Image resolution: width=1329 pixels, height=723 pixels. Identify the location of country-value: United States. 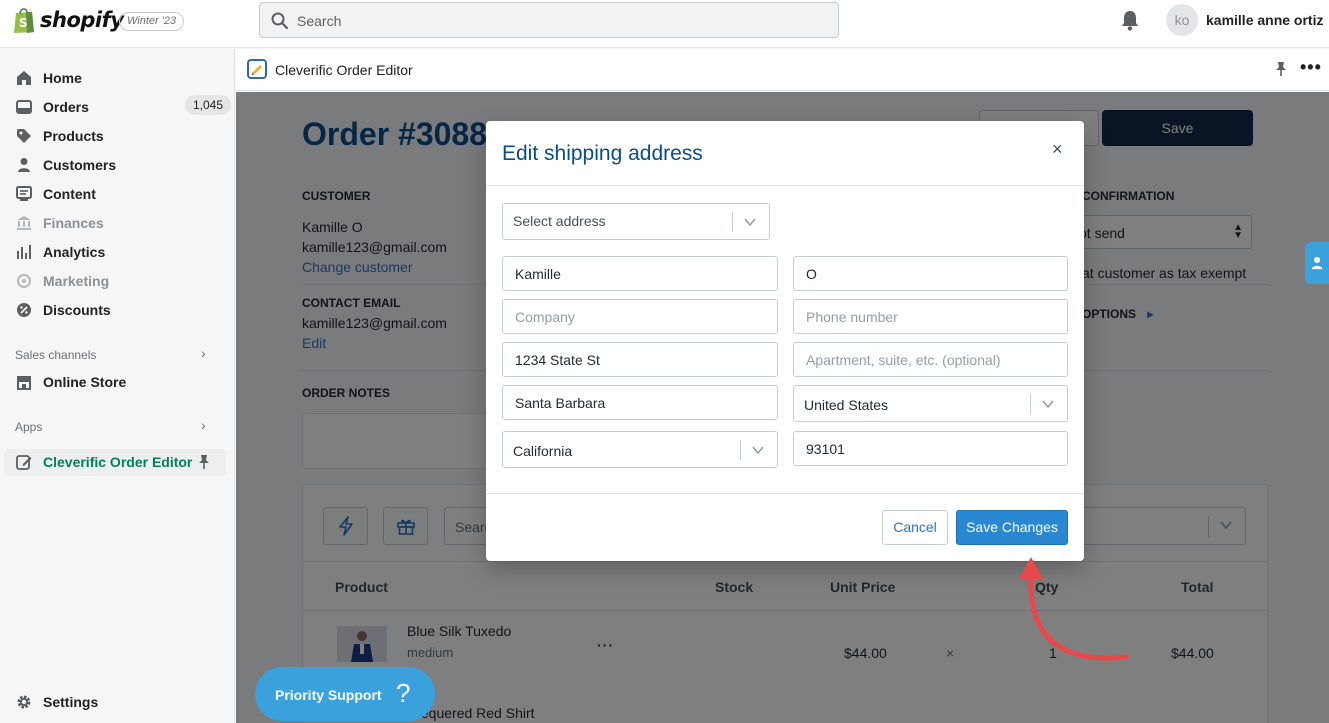
(846, 405).